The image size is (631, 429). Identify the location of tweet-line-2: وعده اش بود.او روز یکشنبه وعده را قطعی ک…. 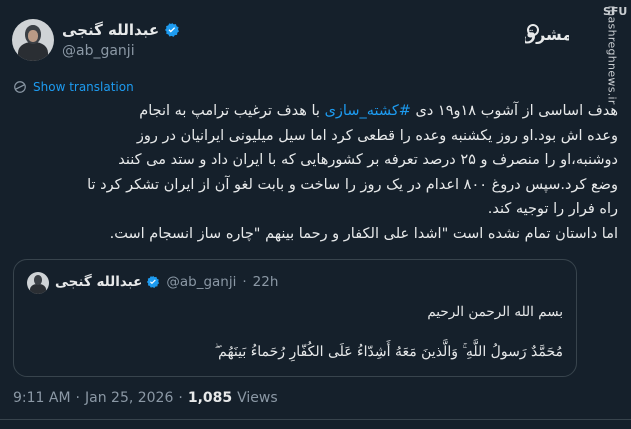
(377, 135).